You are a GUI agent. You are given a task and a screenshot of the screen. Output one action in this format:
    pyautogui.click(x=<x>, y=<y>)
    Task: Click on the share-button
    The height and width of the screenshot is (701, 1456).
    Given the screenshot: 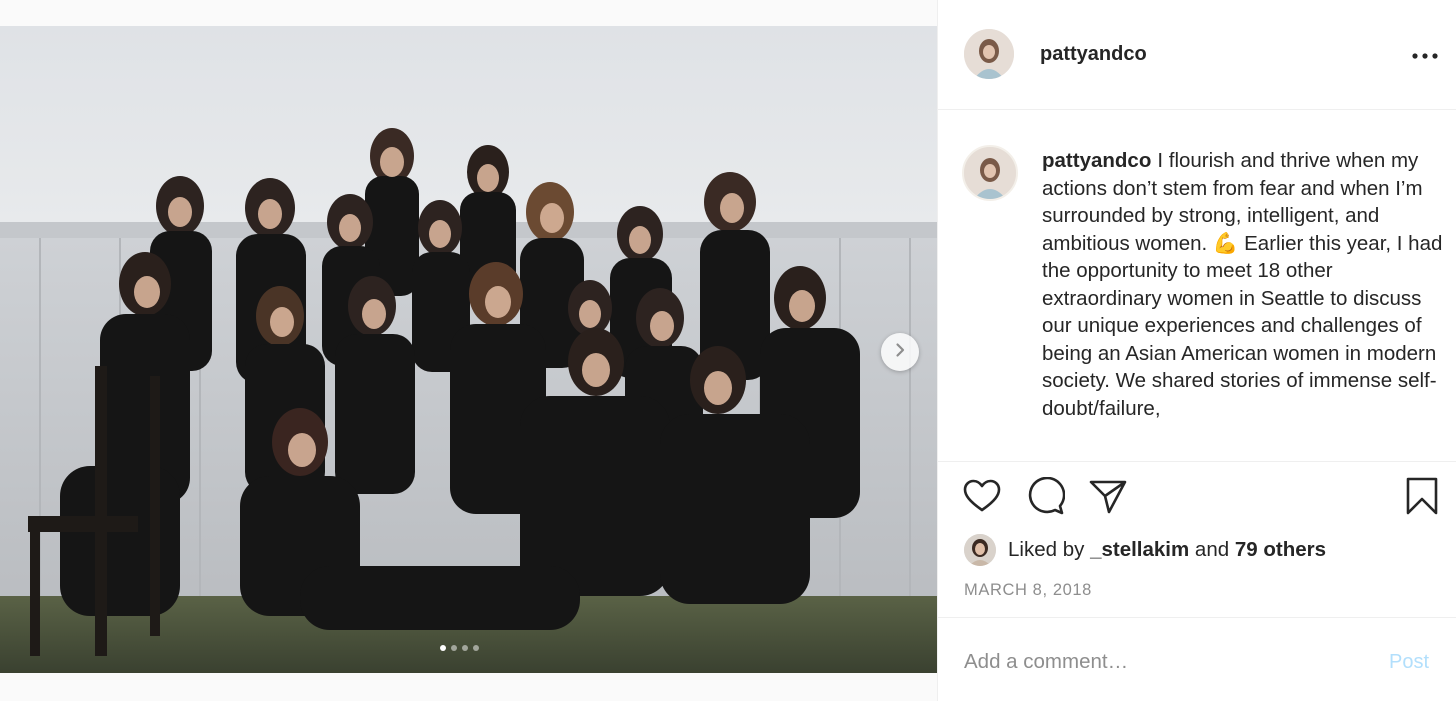 What is the action you would take?
    pyautogui.click(x=1108, y=498)
    